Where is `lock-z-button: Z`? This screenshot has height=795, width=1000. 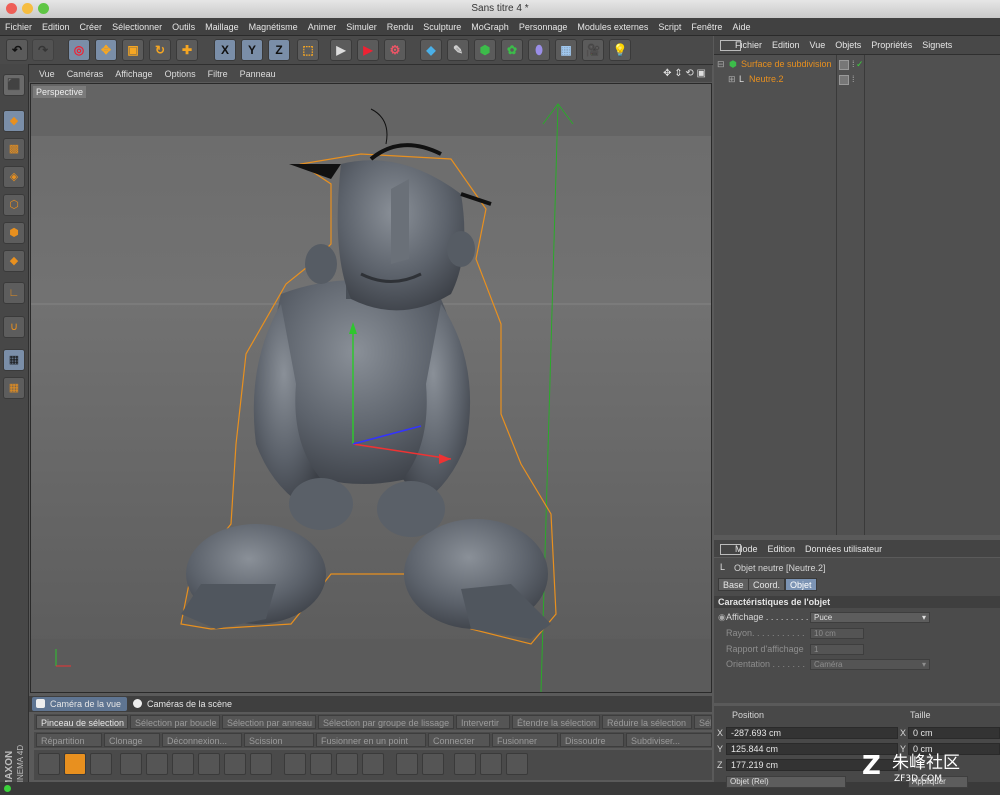 lock-z-button: Z is located at coordinates (279, 50).